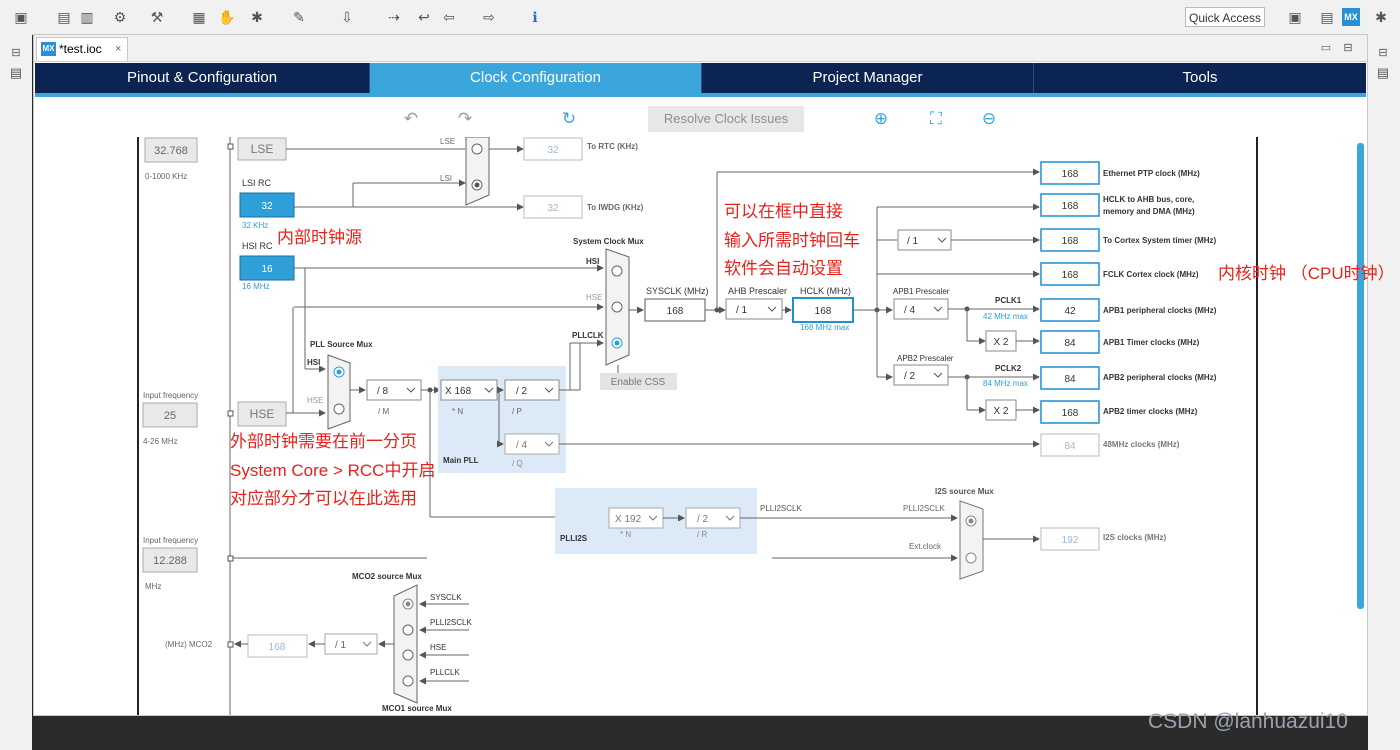 The height and width of the screenshot is (750, 1400). I want to click on i2s-source-mux, so click(971, 540).